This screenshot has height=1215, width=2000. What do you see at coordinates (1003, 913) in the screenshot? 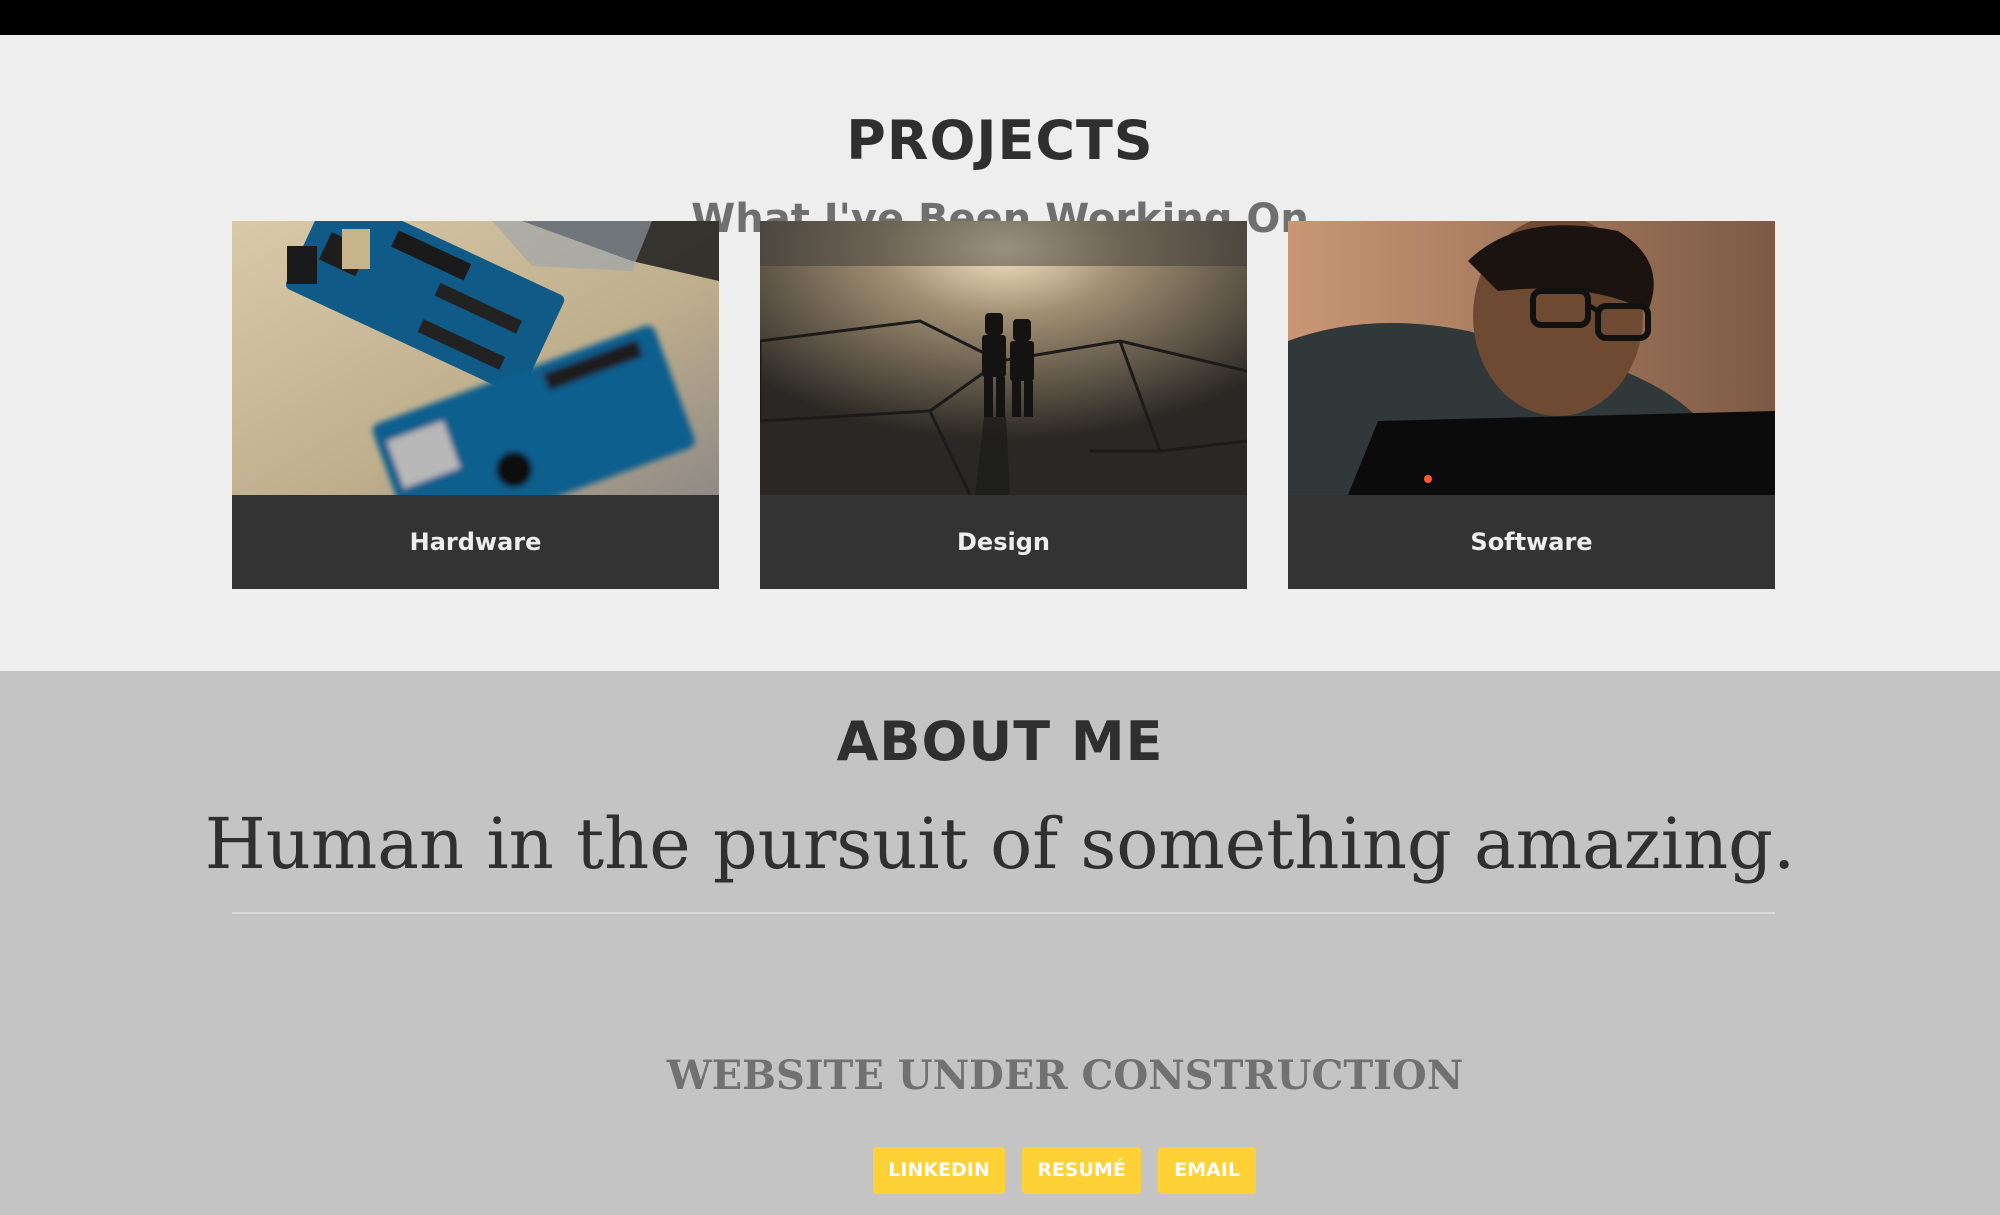
I see `divider` at bounding box center [1003, 913].